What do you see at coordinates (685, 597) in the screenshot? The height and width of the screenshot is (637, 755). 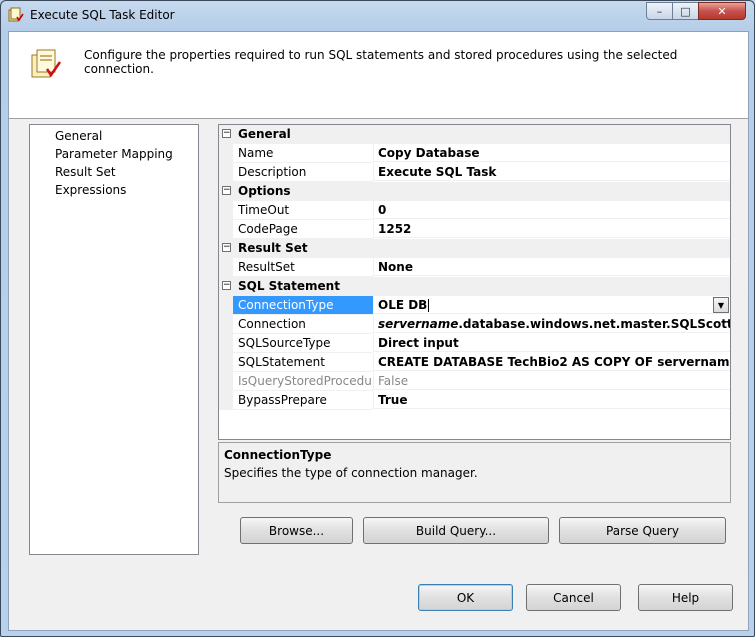 I see `help-button: Help` at bounding box center [685, 597].